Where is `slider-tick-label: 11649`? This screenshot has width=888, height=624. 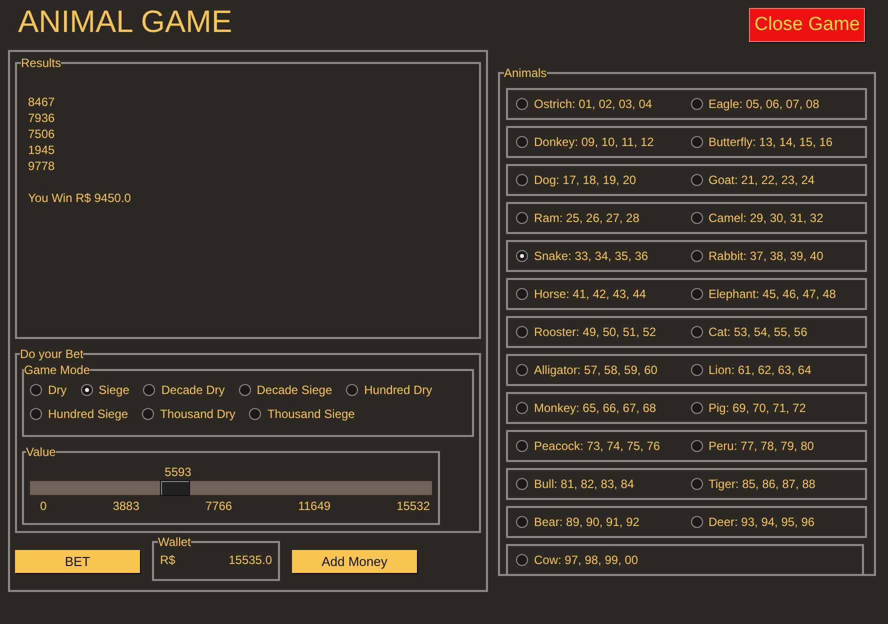
slider-tick-label: 11649 is located at coordinates (314, 506).